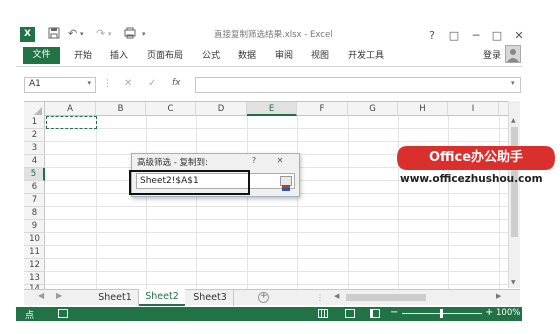 The height and width of the screenshot is (334, 560). What do you see at coordinates (513, 83) in the screenshot?
I see `expand-formula-bar-icon: ▾` at bounding box center [513, 83].